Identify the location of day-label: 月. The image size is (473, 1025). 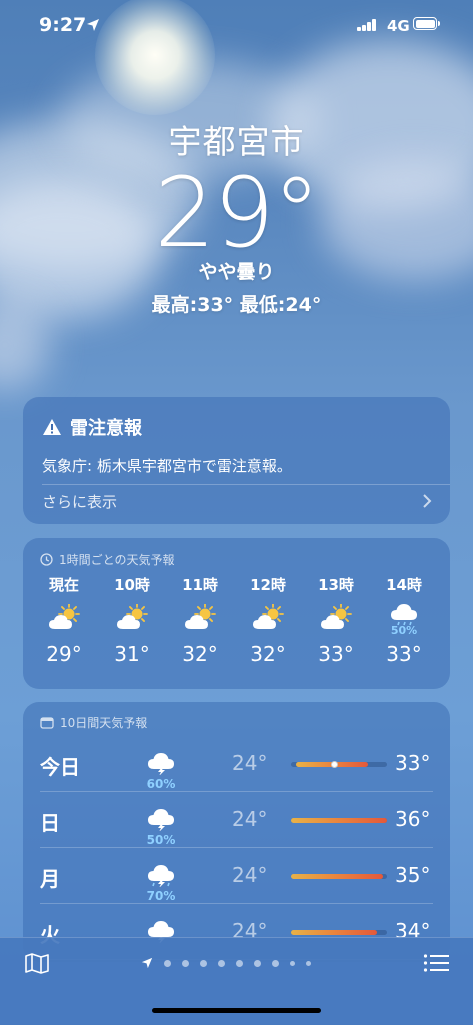
(50, 879).